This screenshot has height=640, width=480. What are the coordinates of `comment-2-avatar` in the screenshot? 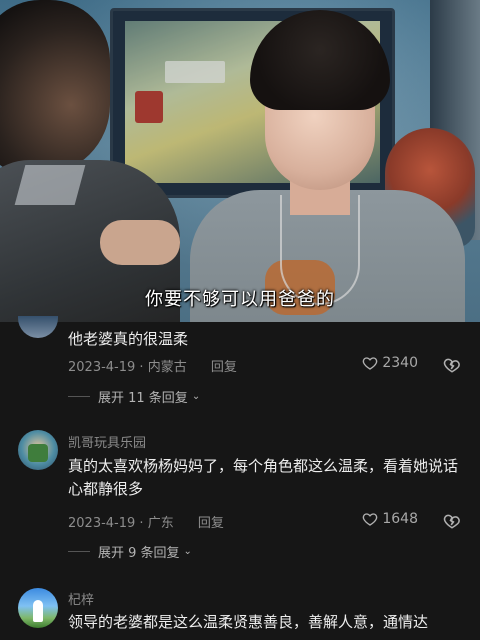 It's located at (38, 450).